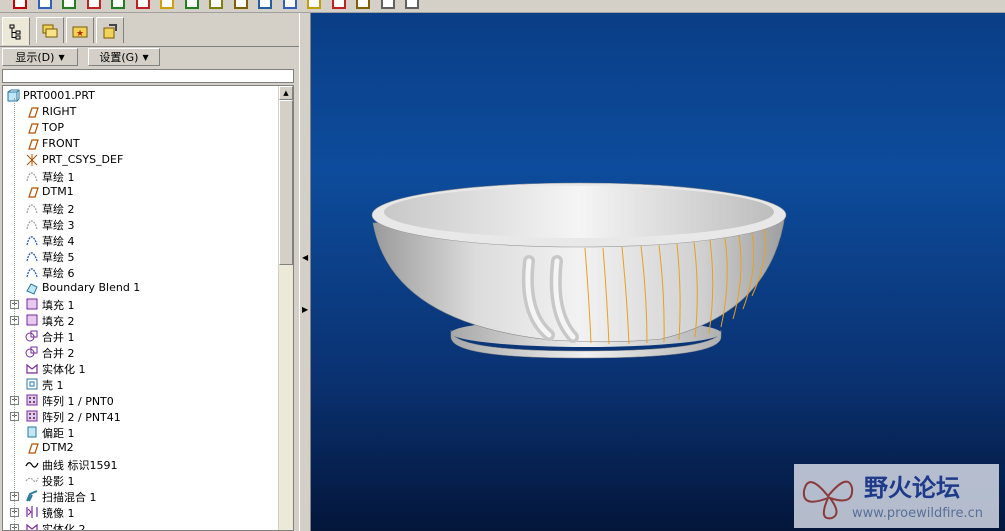  What do you see at coordinates (58, 481) in the screenshot?
I see `tree-item-label: 投影 1` at bounding box center [58, 481].